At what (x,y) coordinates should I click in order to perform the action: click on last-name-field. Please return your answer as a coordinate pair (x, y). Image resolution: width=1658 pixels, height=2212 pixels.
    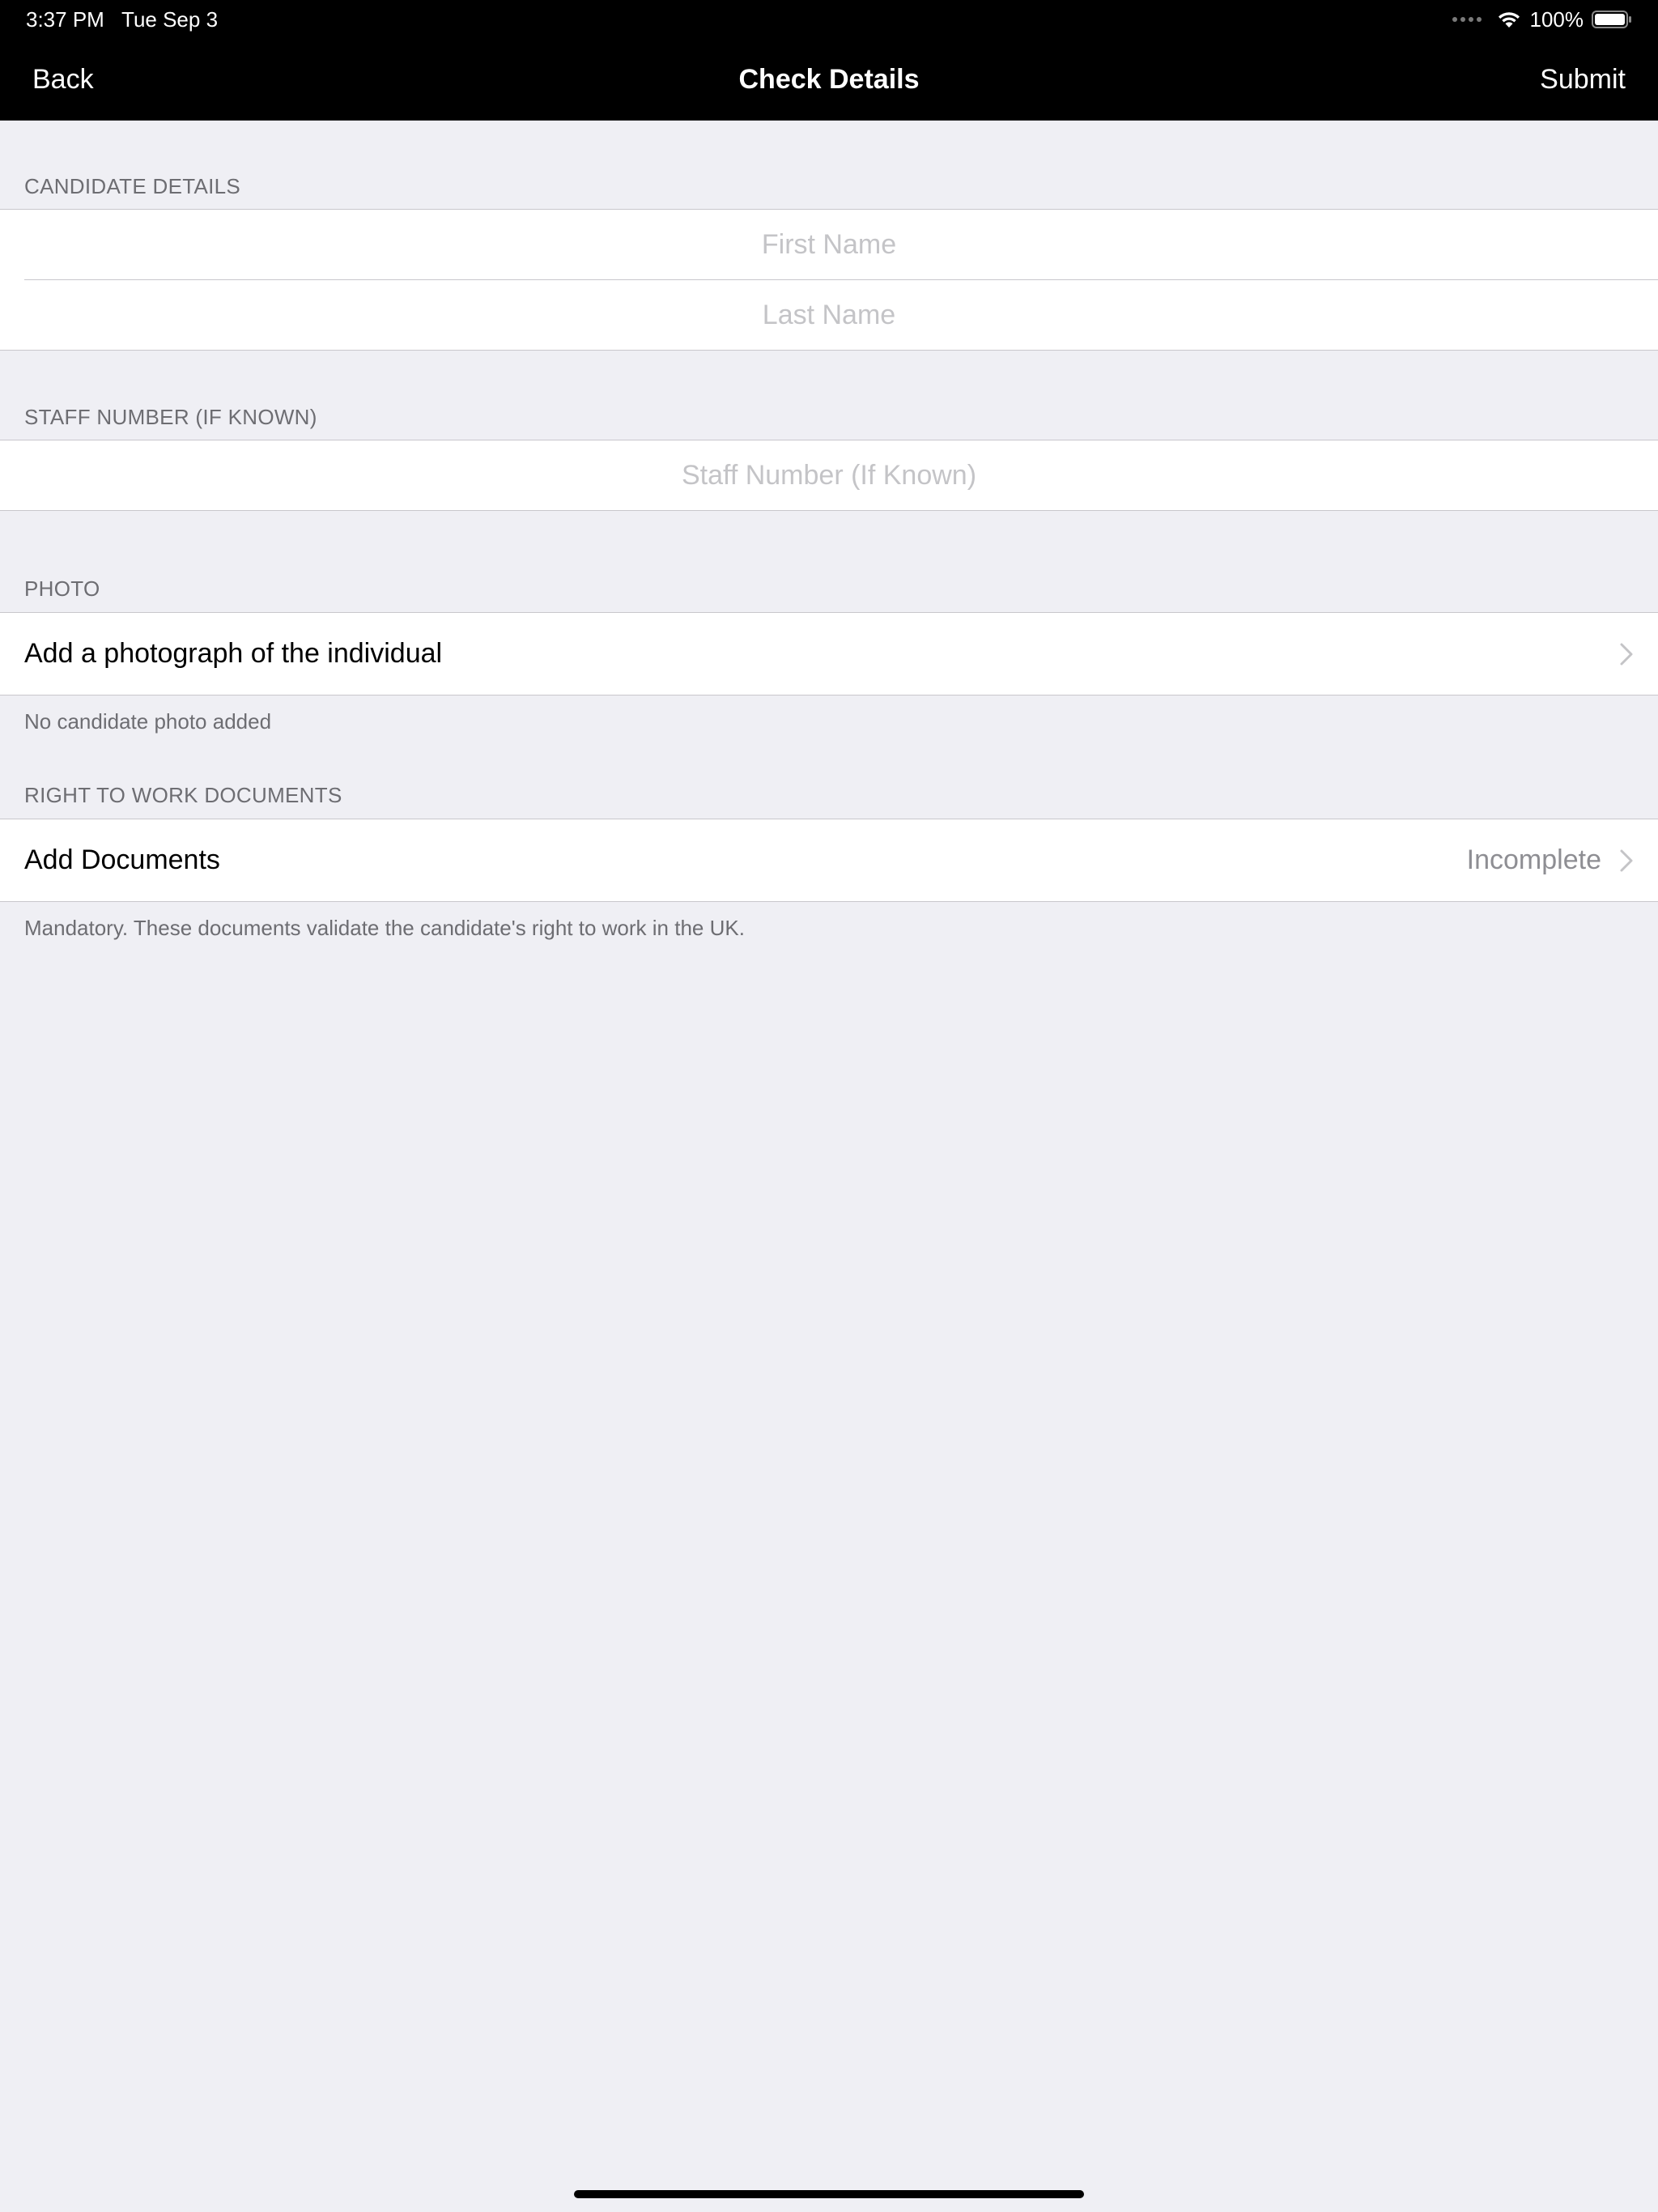
    Looking at the image, I should click on (829, 315).